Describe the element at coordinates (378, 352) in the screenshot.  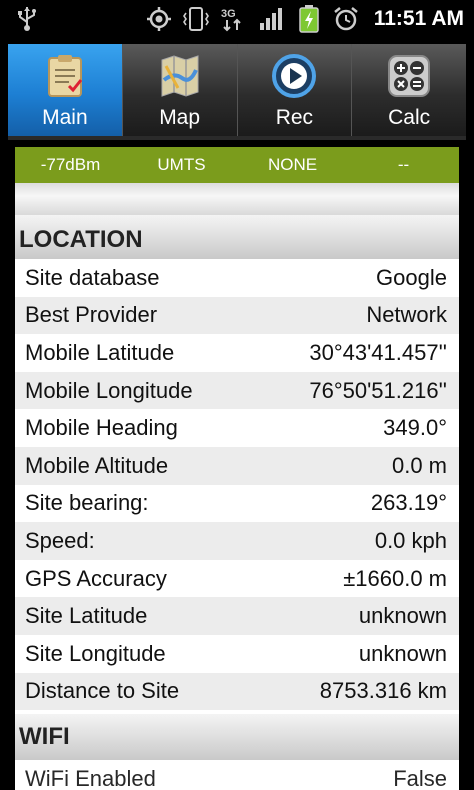
I see `row-value: 30°43'41.457''` at that location.